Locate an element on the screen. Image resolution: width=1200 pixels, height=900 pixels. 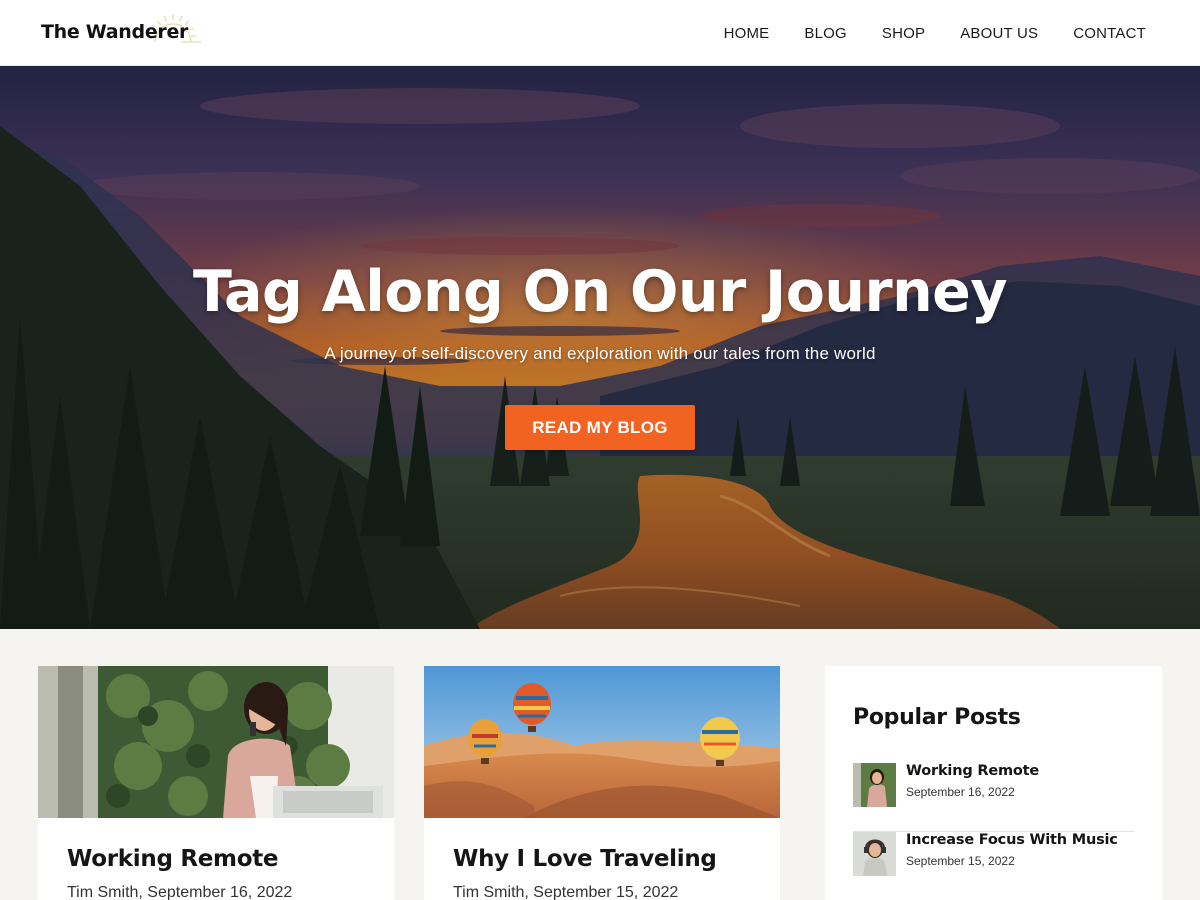
nav-item-about-us: ABOUT US is located at coordinates (999, 33).